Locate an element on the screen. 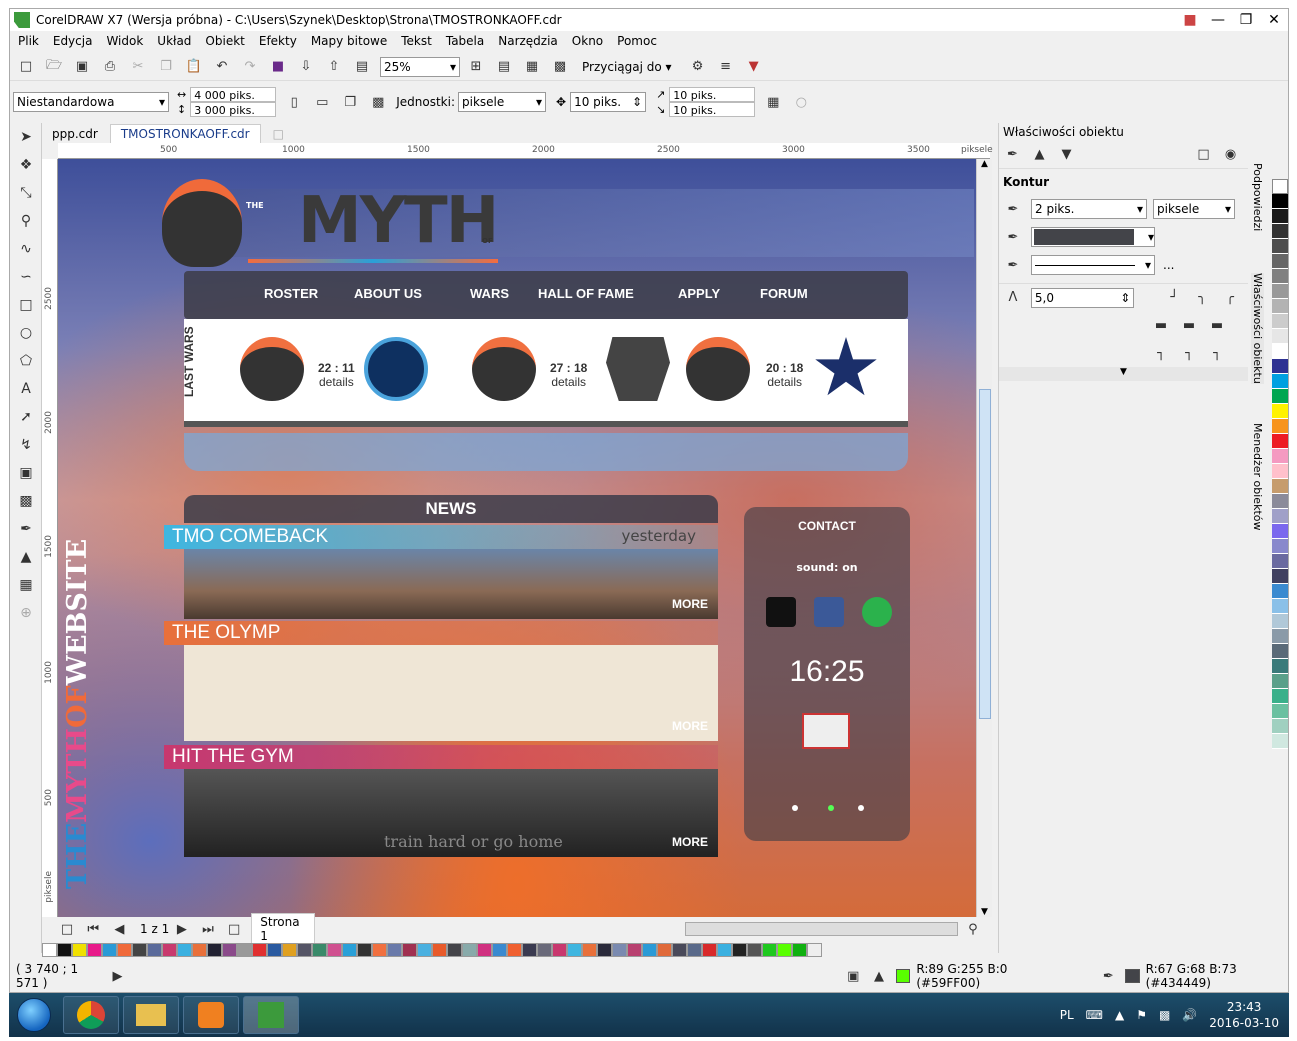 The height and width of the screenshot is (1041, 1297). drop-shadow-tool-icon: ▣ is located at coordinates (26, 473).